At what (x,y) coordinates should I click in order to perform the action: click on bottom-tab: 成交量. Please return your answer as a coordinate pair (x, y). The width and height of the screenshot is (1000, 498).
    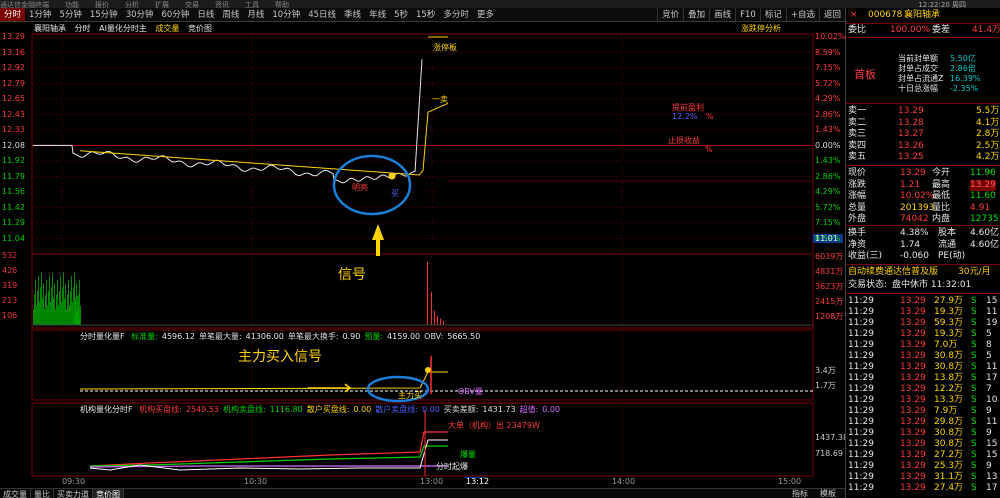
    Looking at the image, I should click on (15, 493).